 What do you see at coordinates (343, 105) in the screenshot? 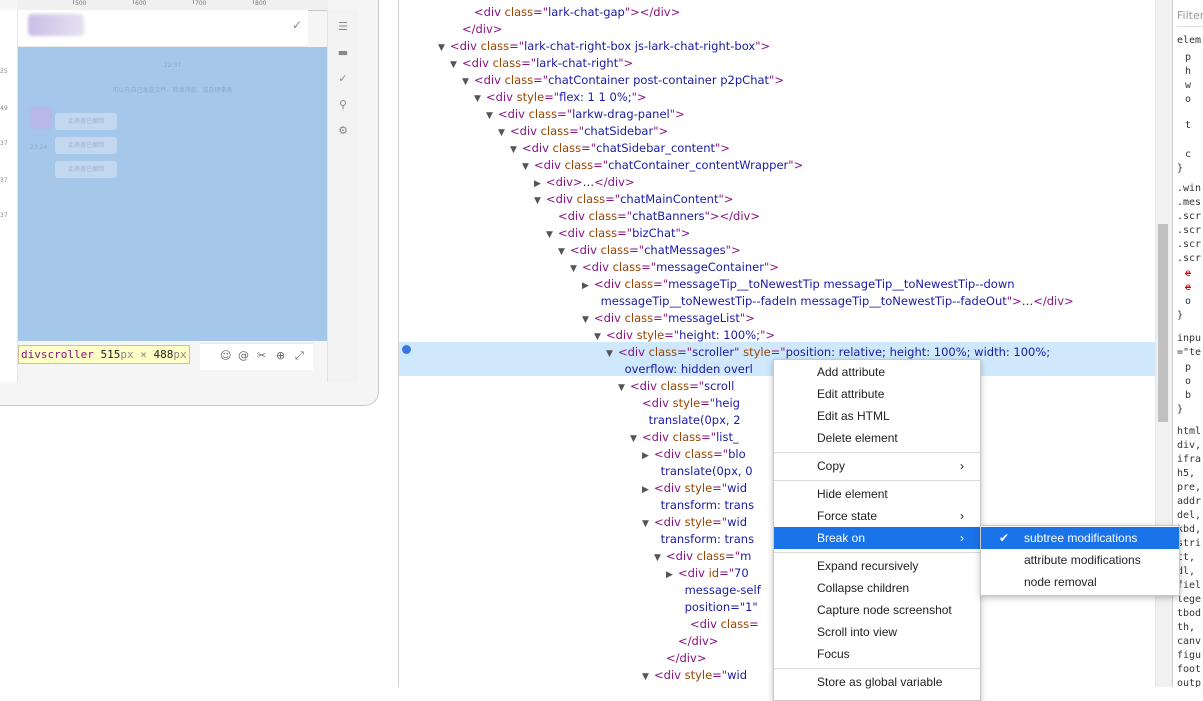
I see `pin-icon: ⚲` at bounding box center [343, 105].